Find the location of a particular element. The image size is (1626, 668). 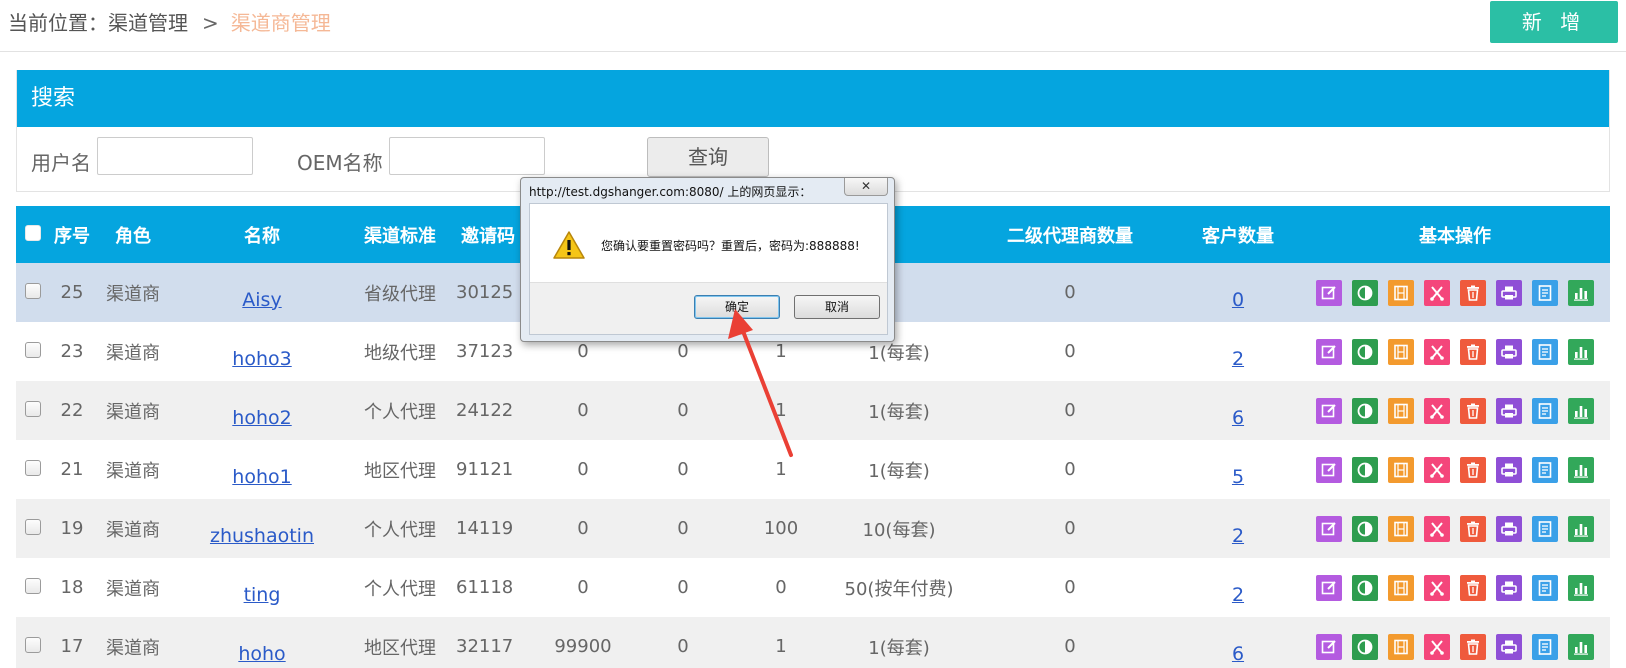

select-all-checkbox is located at coordinates (33, 233).